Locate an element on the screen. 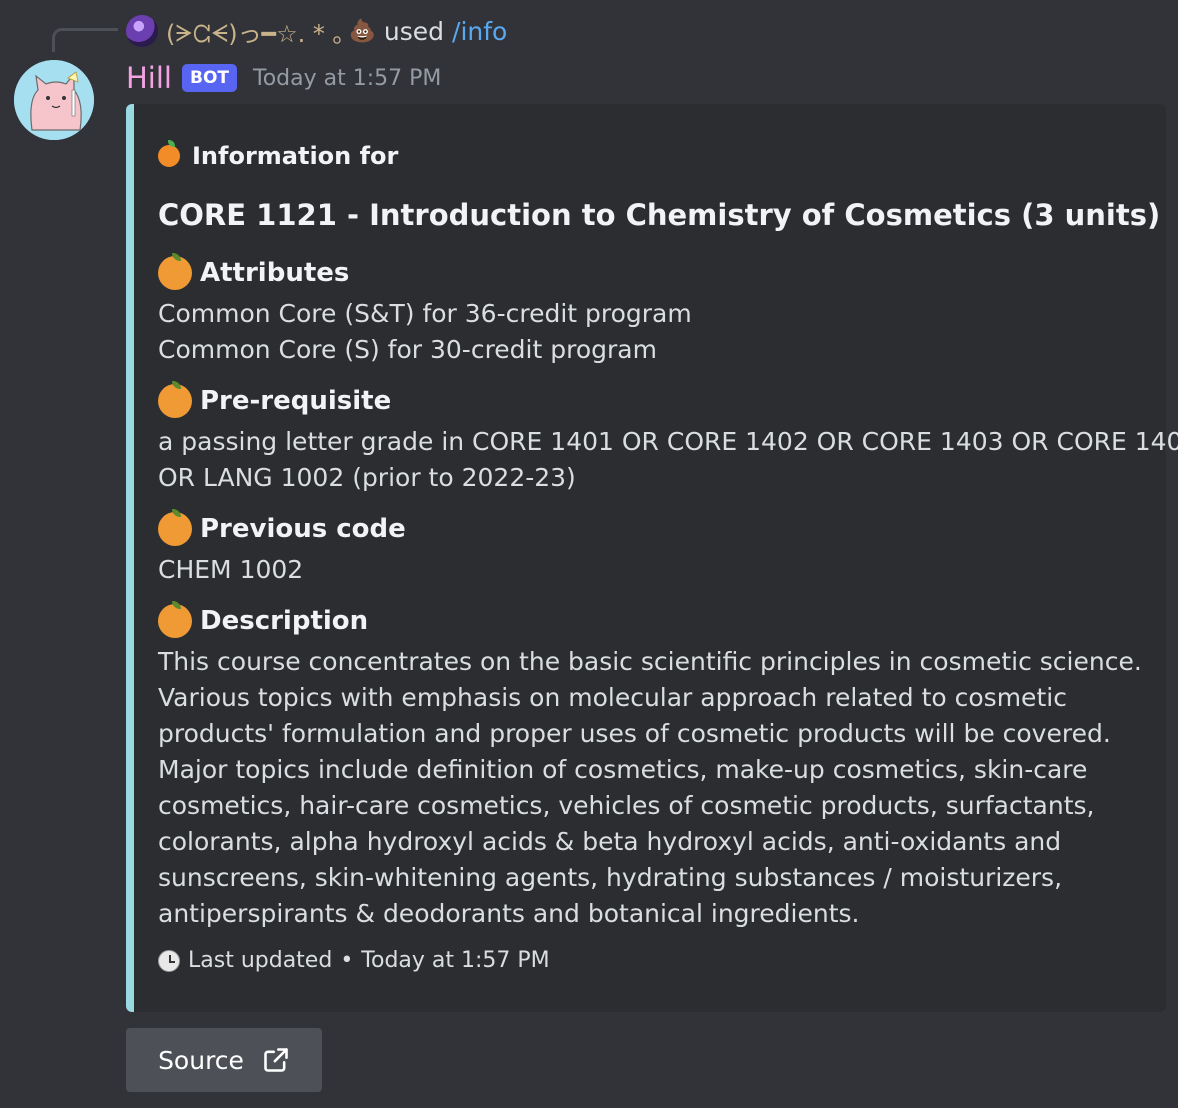 The height and width of the screenshot is (1108, 1178). reply-reference: (ᗒᘳᗕ)っ━☆. * ｡ 💩 used /info is located at coordinates (316, 31).